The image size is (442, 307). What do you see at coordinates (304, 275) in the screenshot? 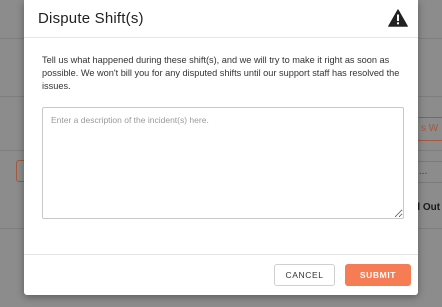
I see `cancel-button: CANCEL` at bounding box center [304, 275].